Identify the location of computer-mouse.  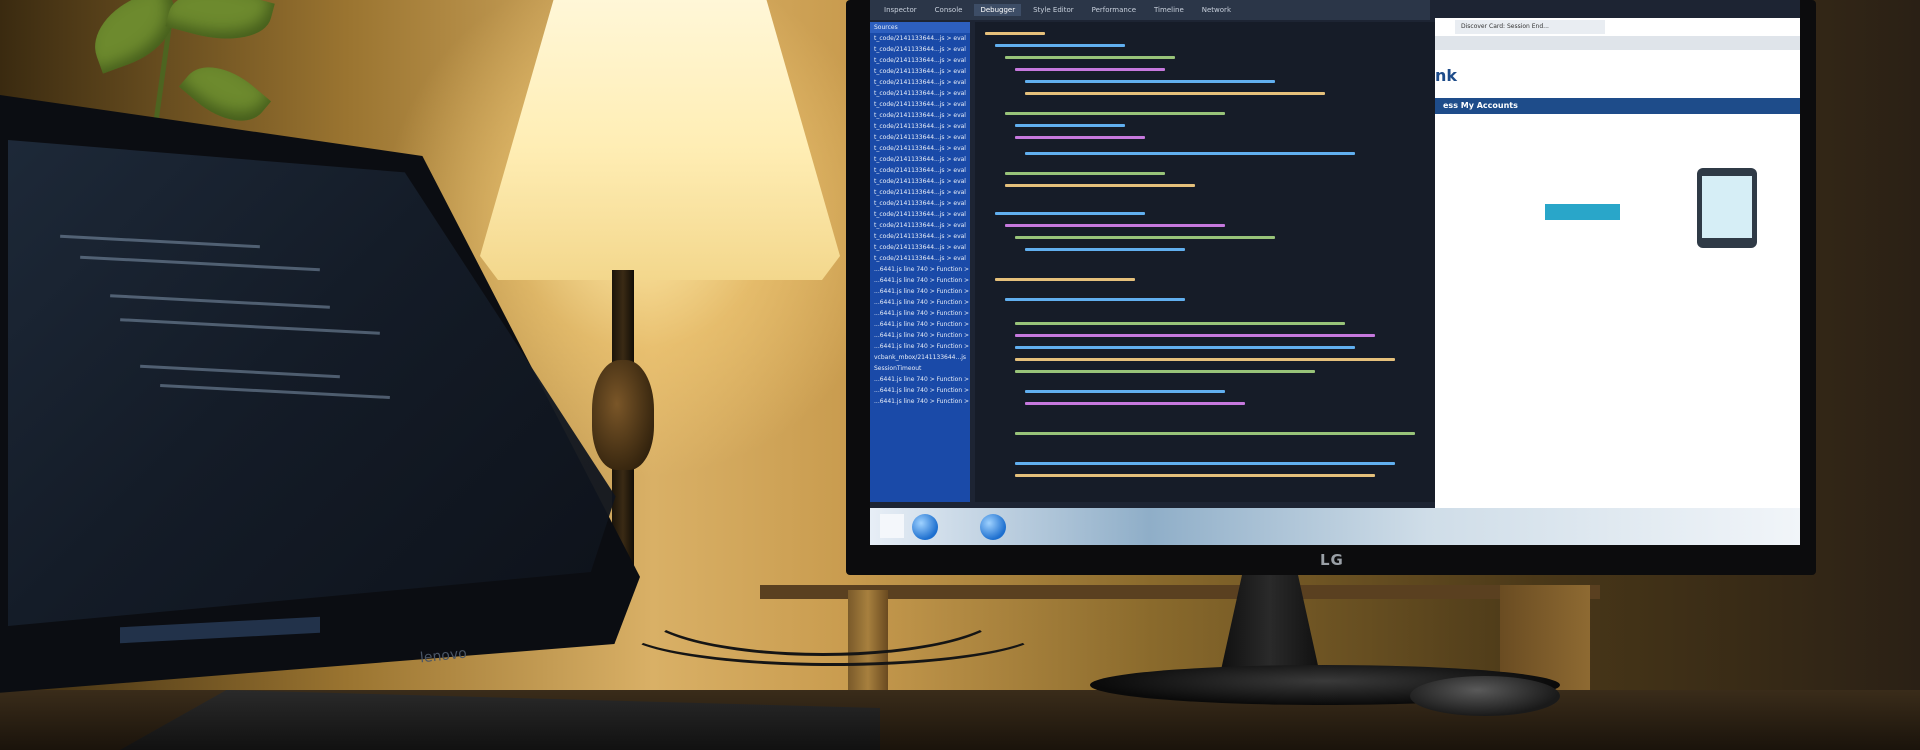
(1485, 696).